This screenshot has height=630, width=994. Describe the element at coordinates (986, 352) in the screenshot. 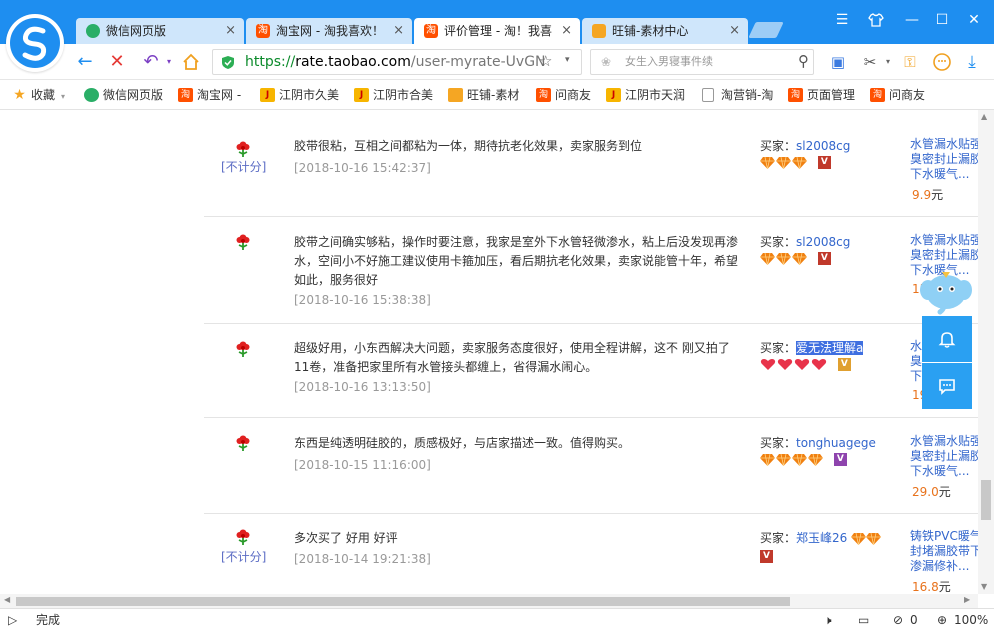

I see `vertical-scrollbar: ▲ ▼` at that location.